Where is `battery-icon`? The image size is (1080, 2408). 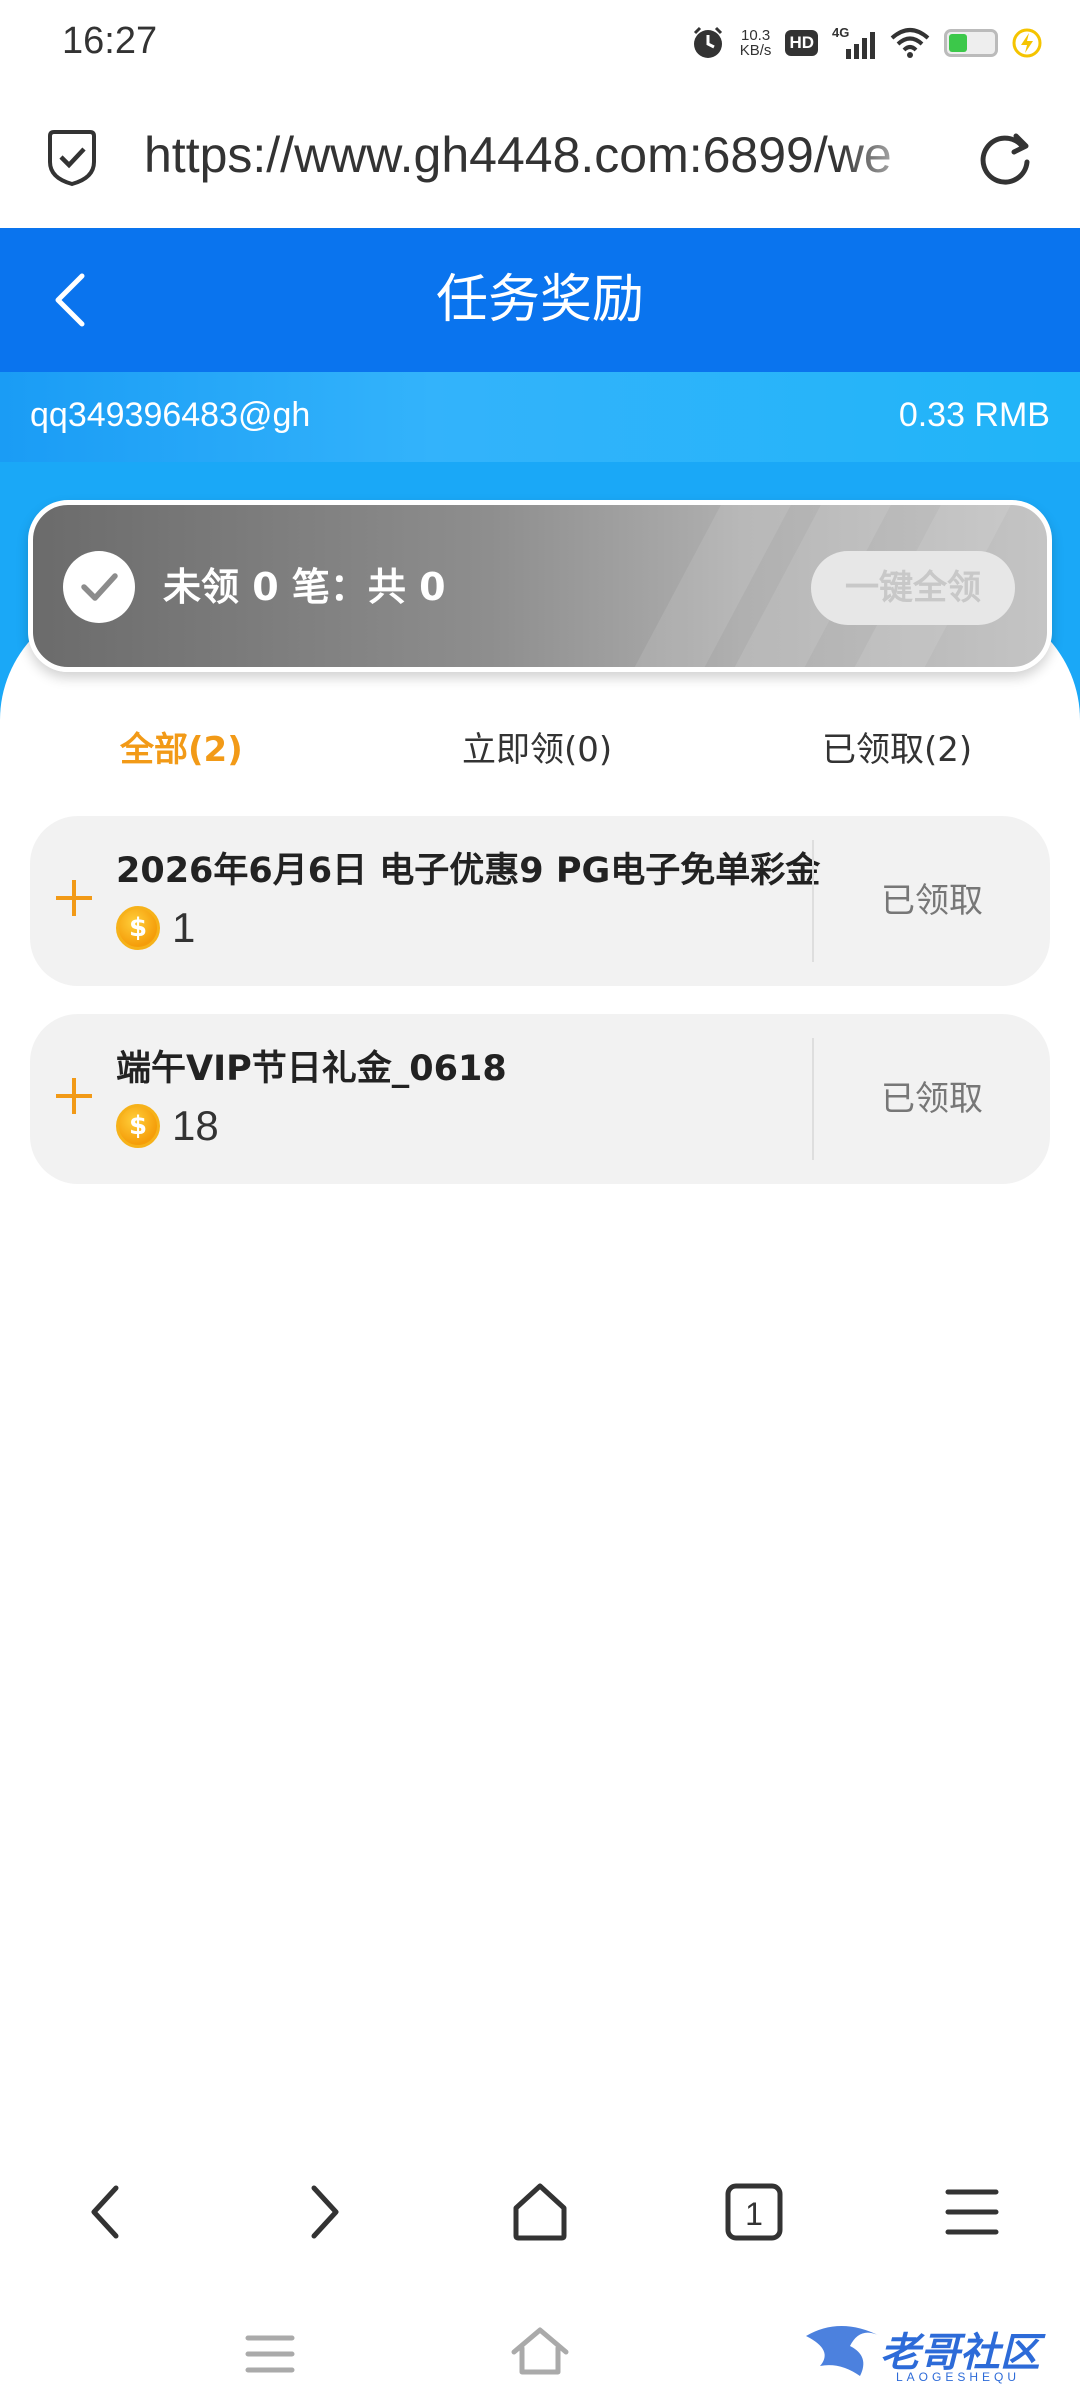 battery-icon is located at coordinates (971, 43).